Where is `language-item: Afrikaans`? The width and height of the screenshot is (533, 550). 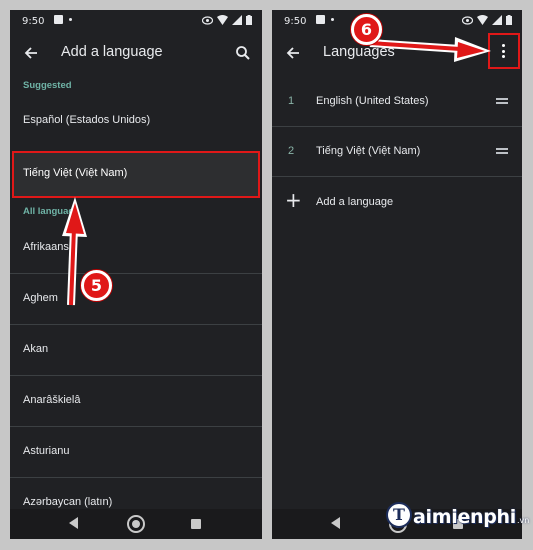
language-item: Afrikaans is located at coordinates (136, 249).